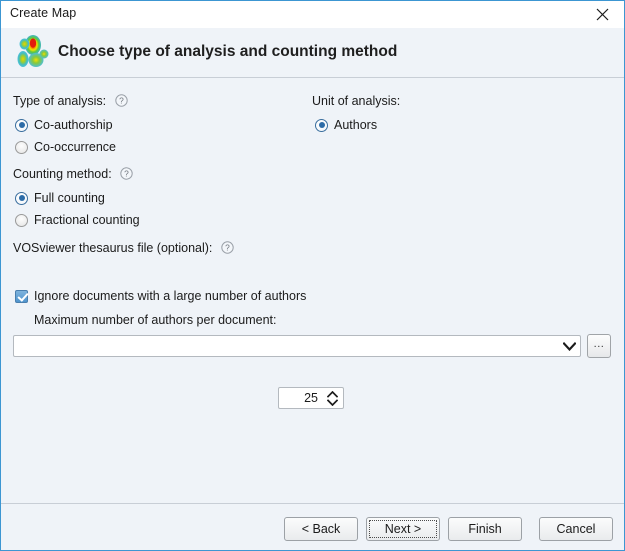 The height and width of the screenshot is (551, 625). I want to click on stepper-buttons, so click(333, 398).